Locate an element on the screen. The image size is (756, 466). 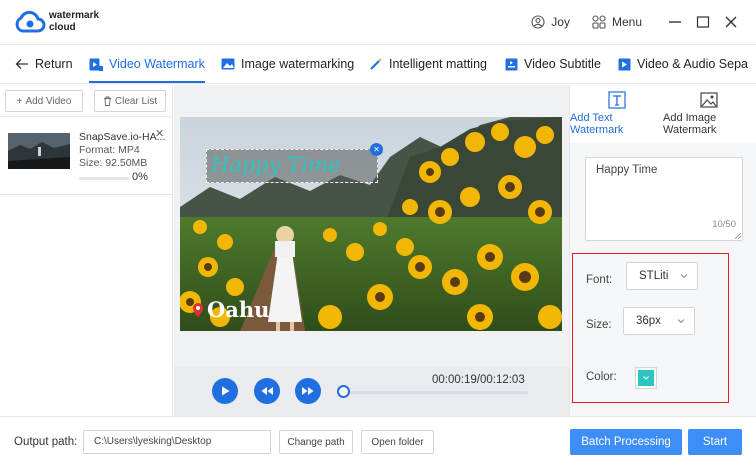
video-subtitle-icon is located at coordinates (511, 64).